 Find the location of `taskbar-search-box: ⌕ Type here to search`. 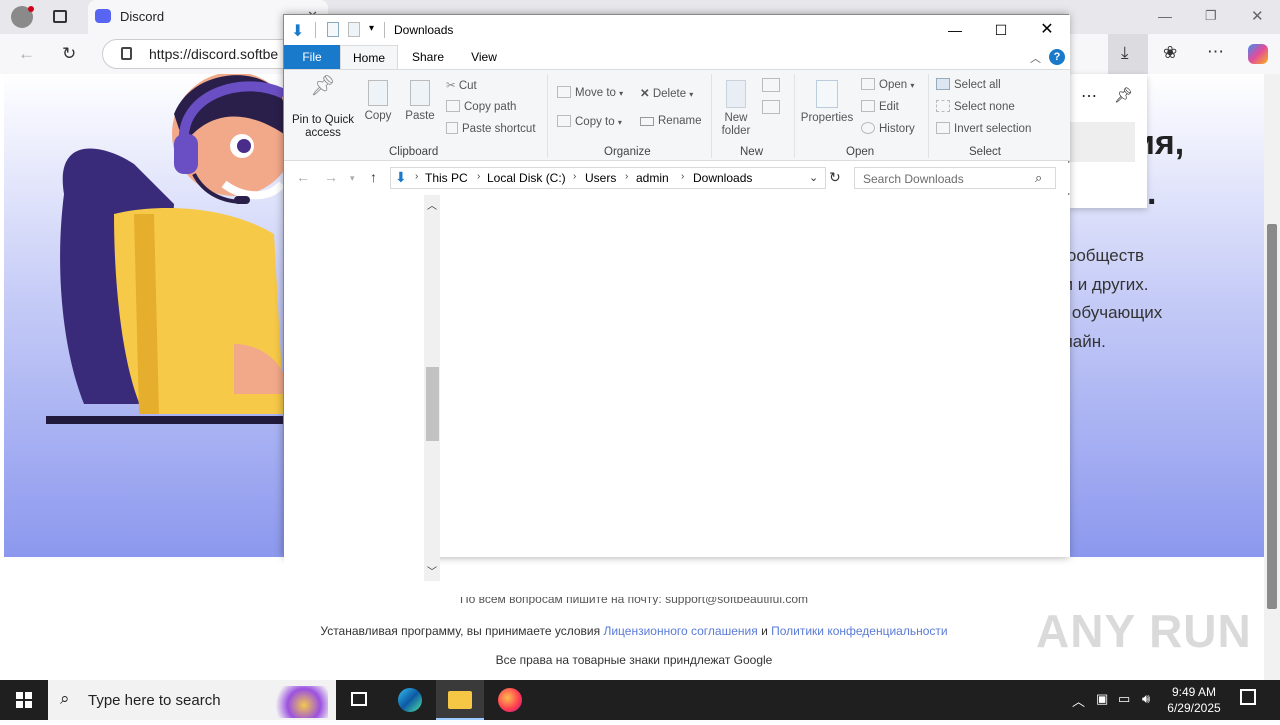

taskbar-search-box: ⌕ Type here to search is located at coordinates (192, 700).